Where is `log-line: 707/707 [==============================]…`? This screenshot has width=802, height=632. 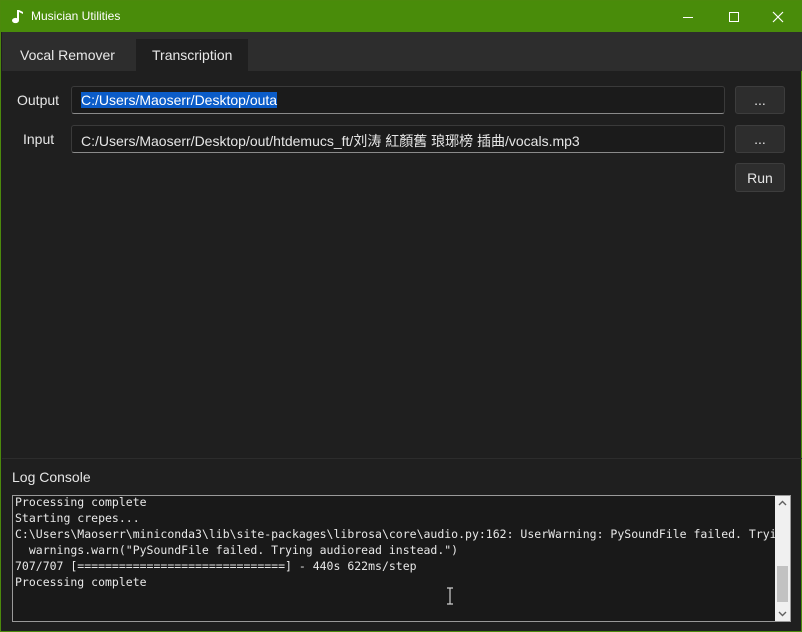
log-line: 707/707 [==============================]… is located at coordinates (216, 566).